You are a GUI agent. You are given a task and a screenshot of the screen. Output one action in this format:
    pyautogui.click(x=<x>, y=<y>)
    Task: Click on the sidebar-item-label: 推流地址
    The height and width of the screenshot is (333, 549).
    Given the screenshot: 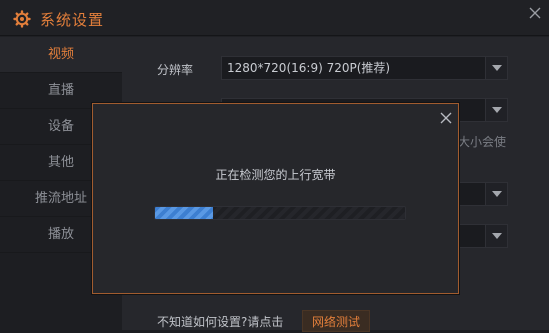 What is the action you would take?
    pyautogui.click(x=60, y=198)
    